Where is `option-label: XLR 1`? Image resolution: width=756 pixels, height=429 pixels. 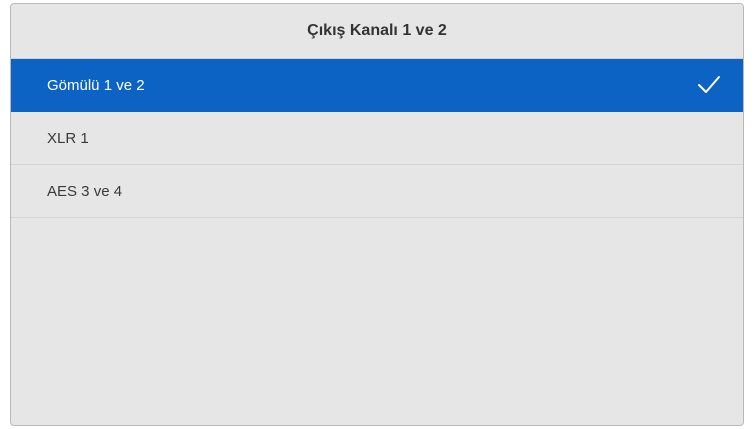
option-label: XLR 1 is located at coordinates (68, 138).